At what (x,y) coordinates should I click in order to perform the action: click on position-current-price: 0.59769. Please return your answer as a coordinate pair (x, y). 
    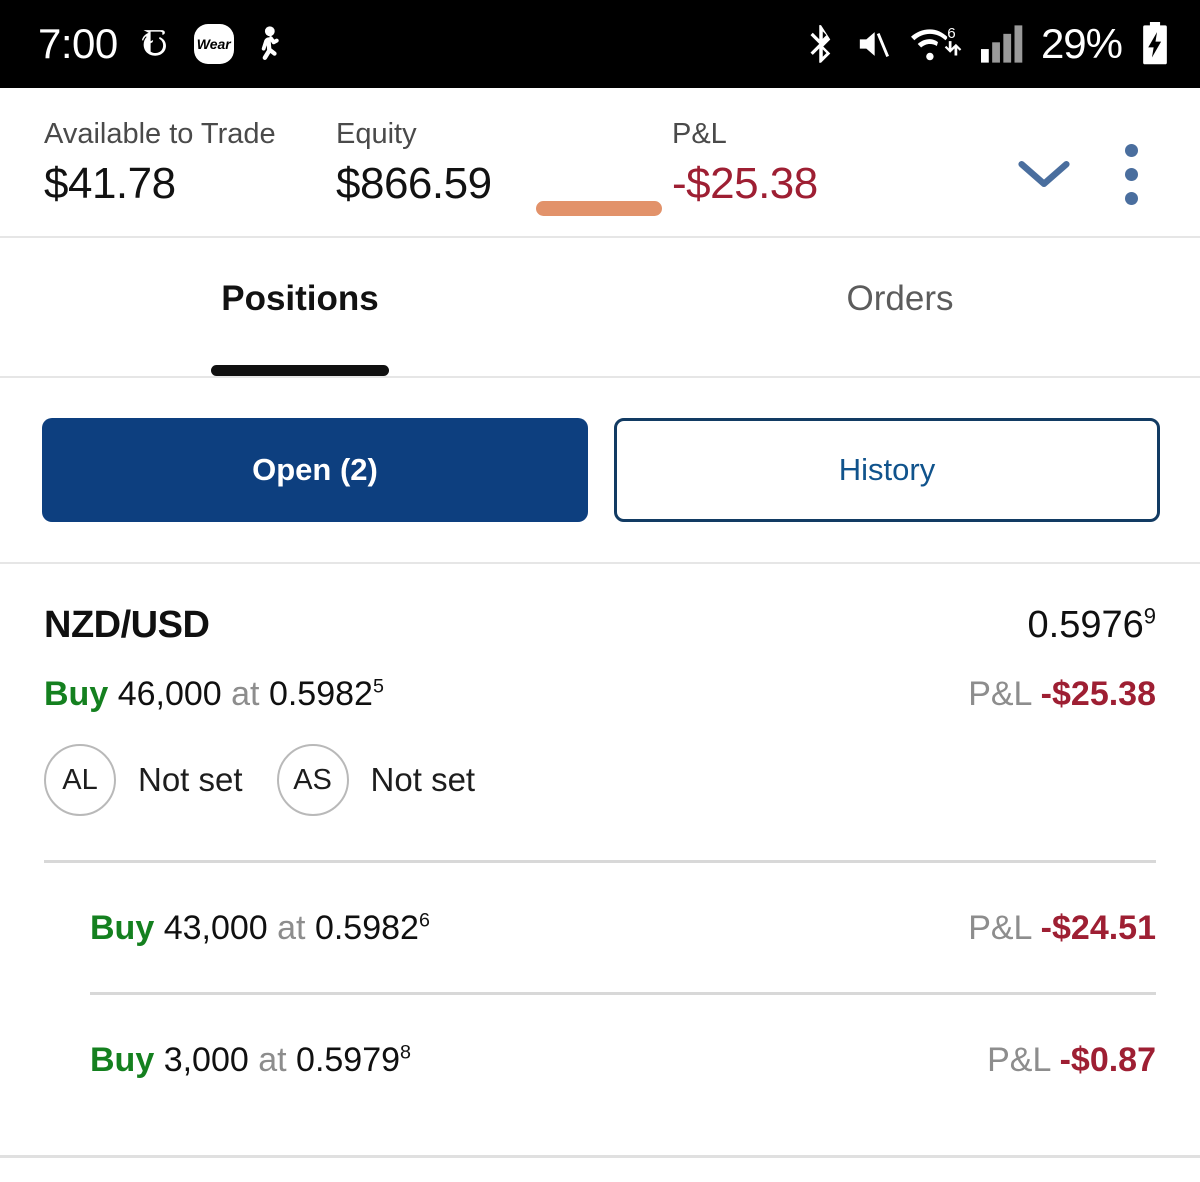
    Looking at the image, I should click on (1092, 625).